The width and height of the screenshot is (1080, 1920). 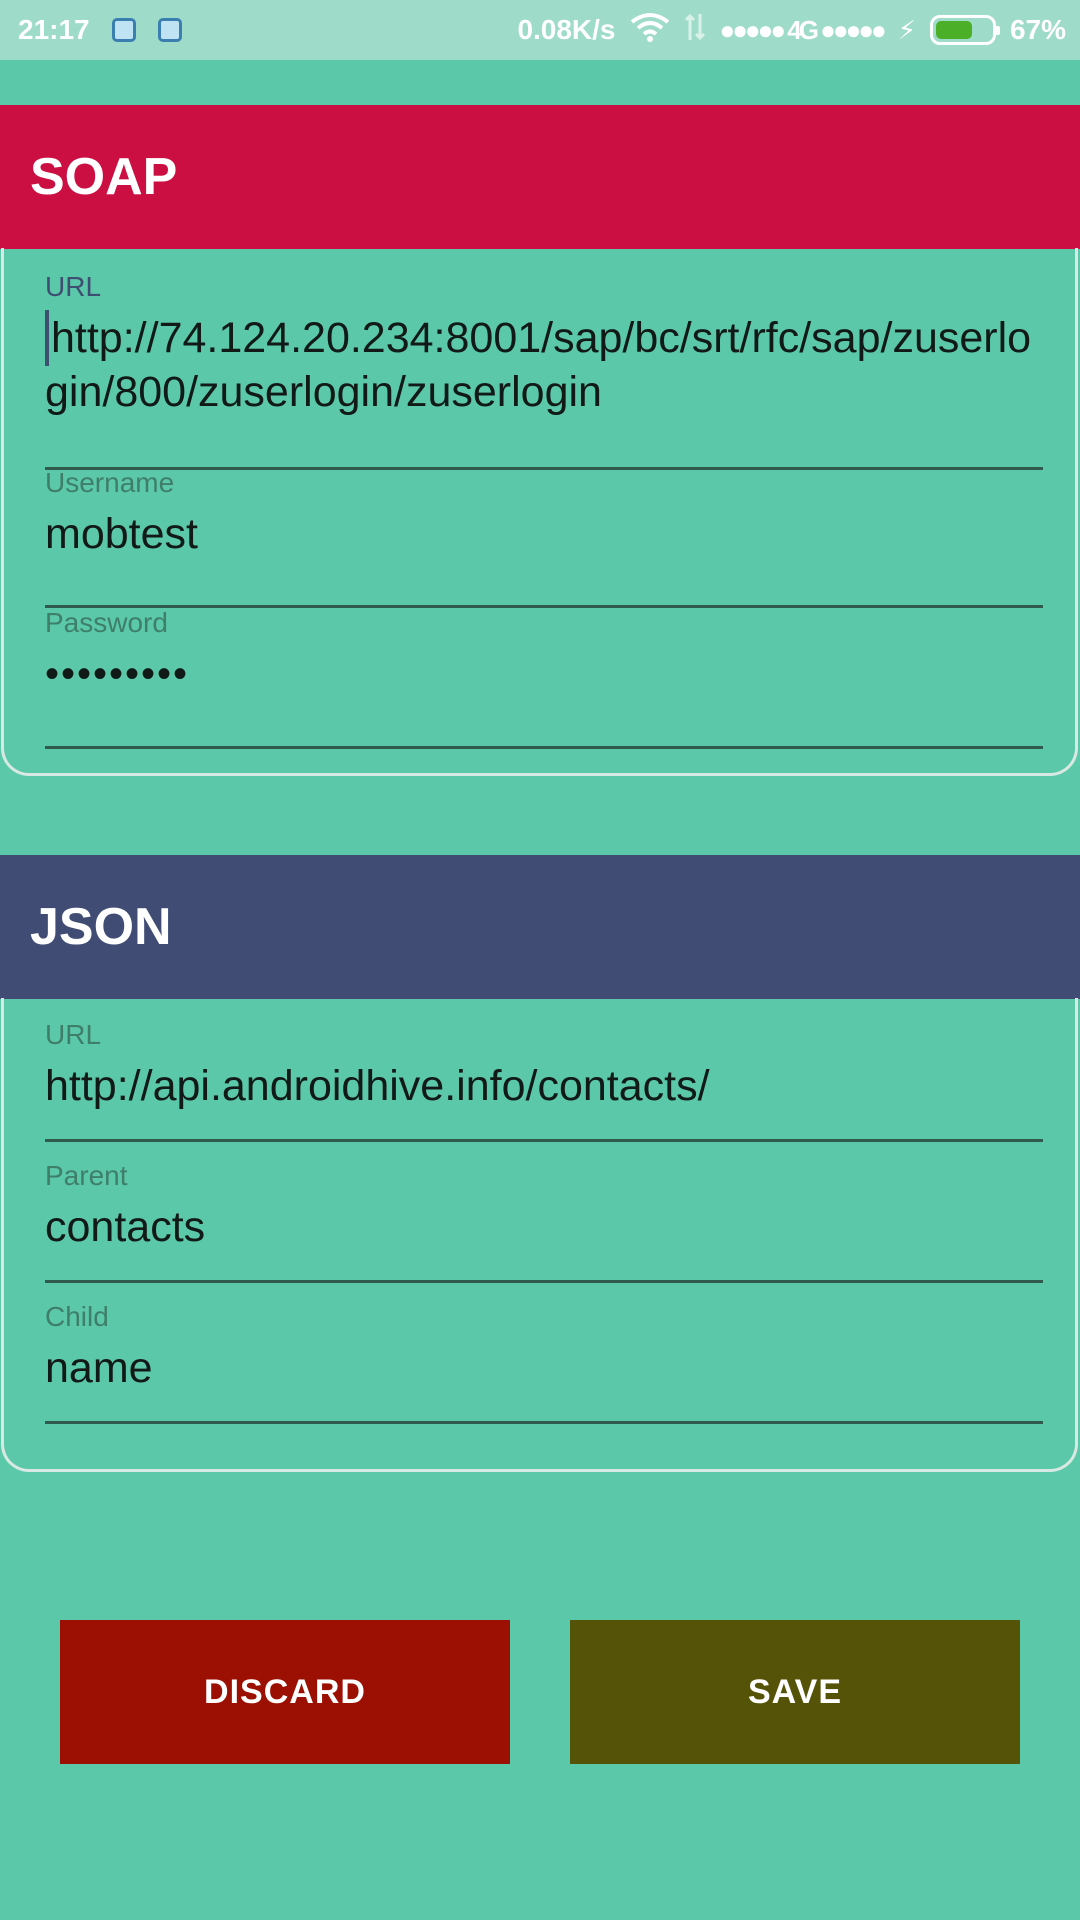 I want to click on json-parent-input: contacts, so click(x=544, y=1227).